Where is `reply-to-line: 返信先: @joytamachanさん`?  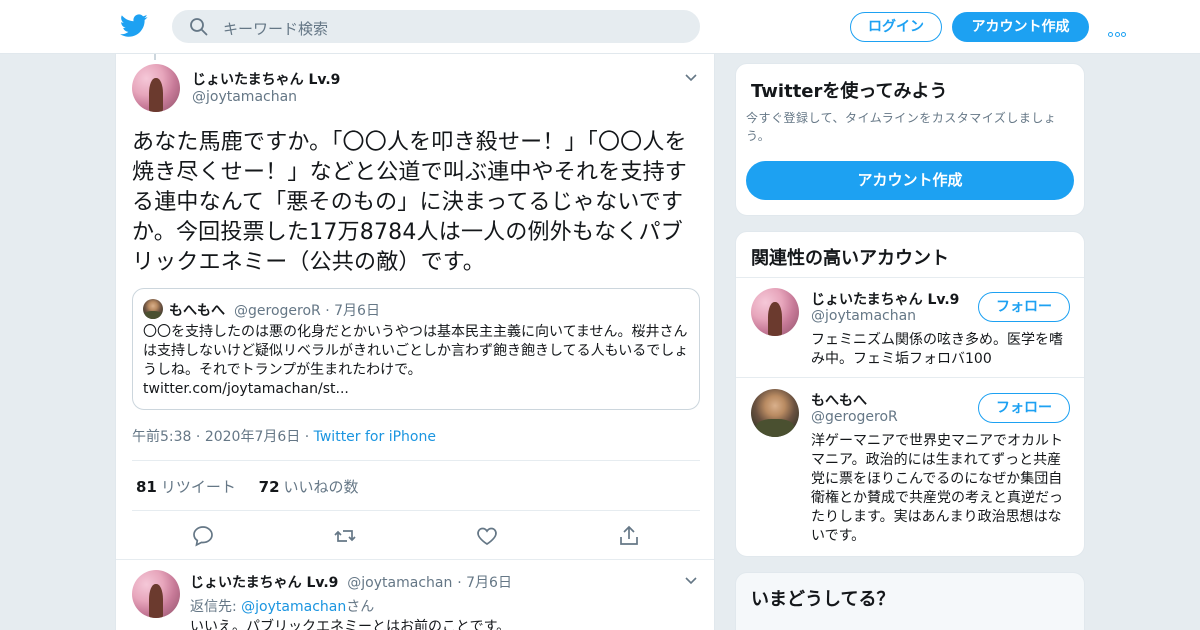
reply-to-line: 返信先: @joytamachanさん is located at coordinates (282, 607).